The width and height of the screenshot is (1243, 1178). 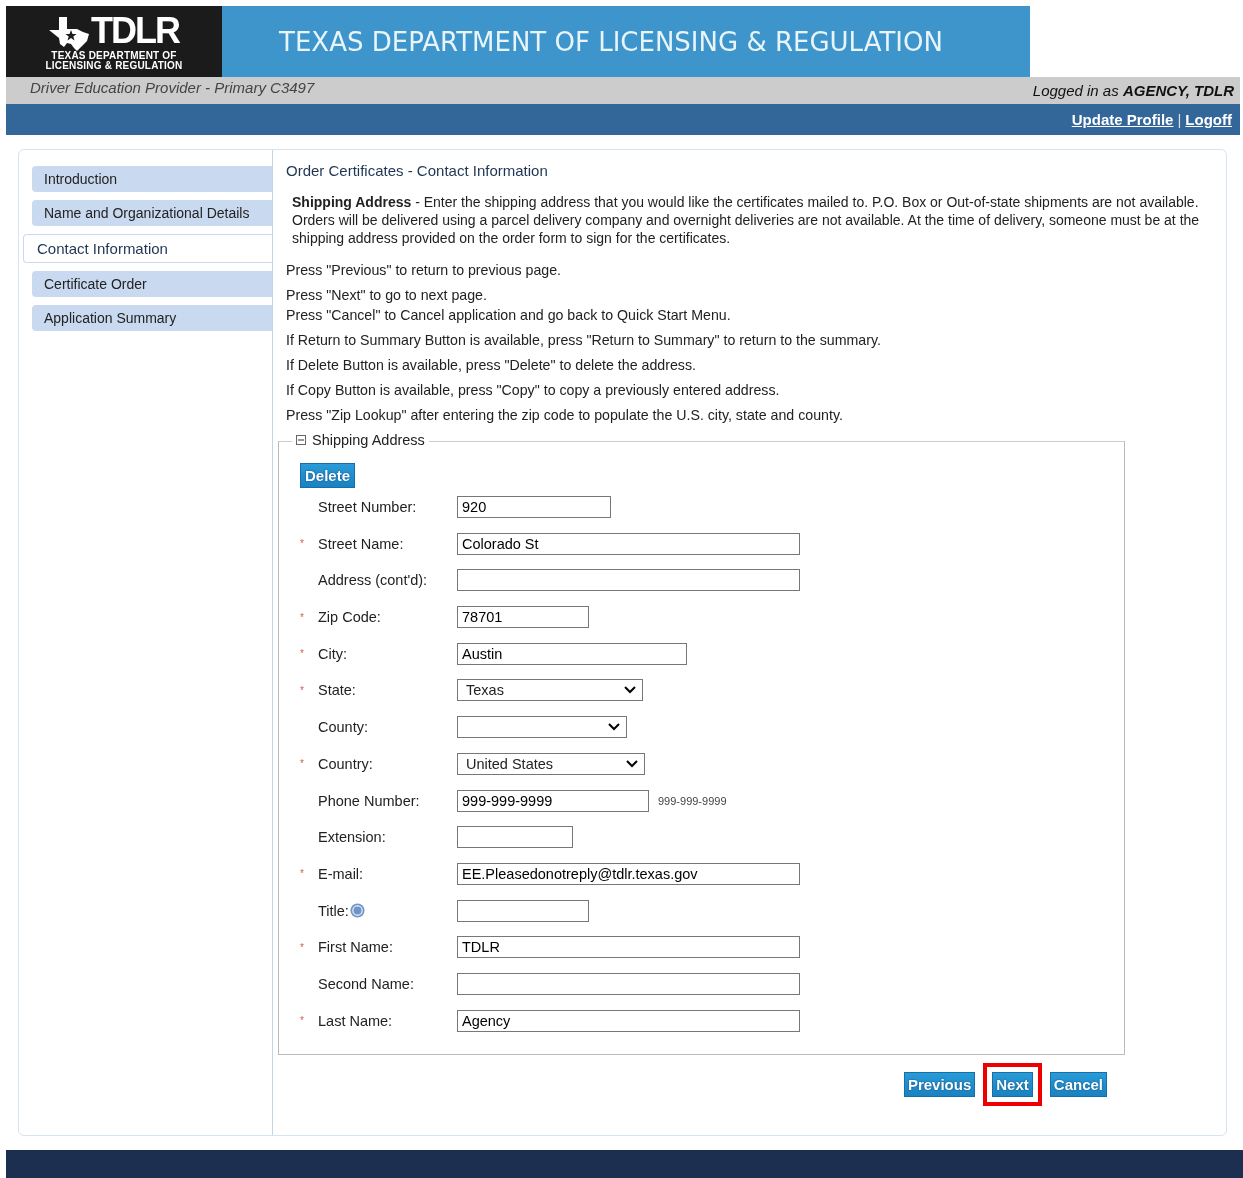 I want to click on field-label: Second Name:, so click(x=366, y=983).